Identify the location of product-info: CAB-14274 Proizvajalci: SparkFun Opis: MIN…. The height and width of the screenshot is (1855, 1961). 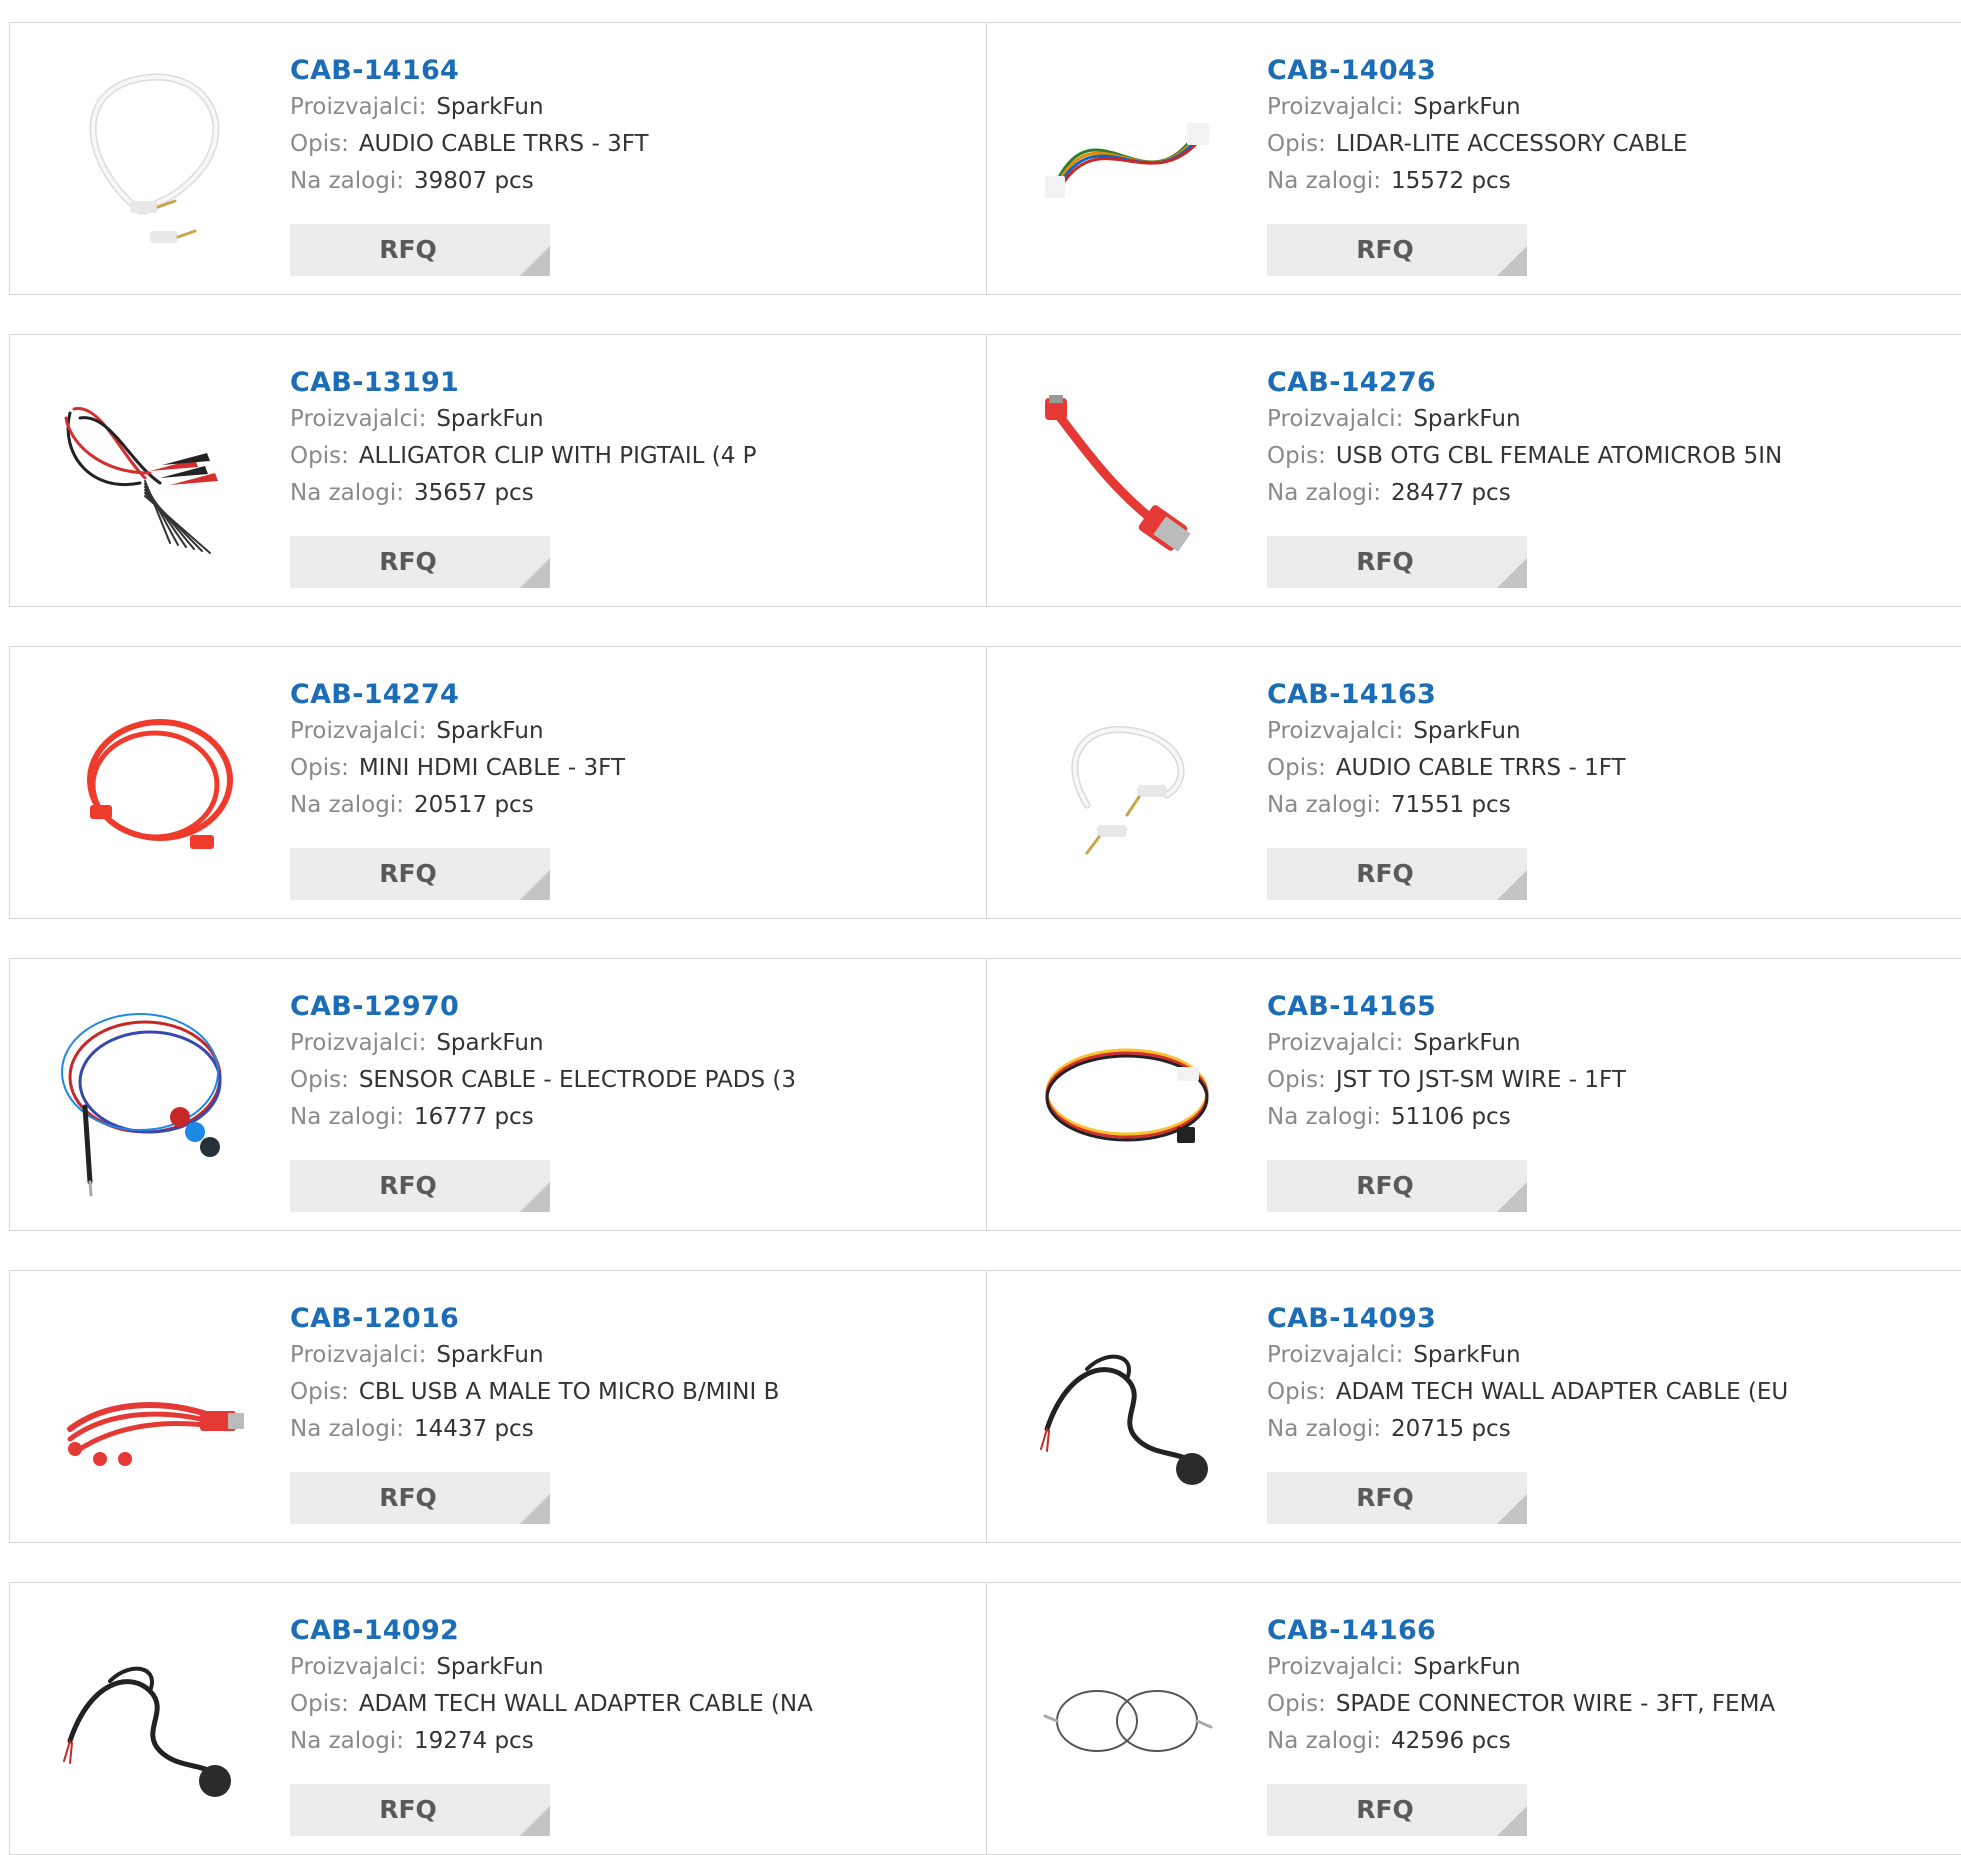
(457, 750).